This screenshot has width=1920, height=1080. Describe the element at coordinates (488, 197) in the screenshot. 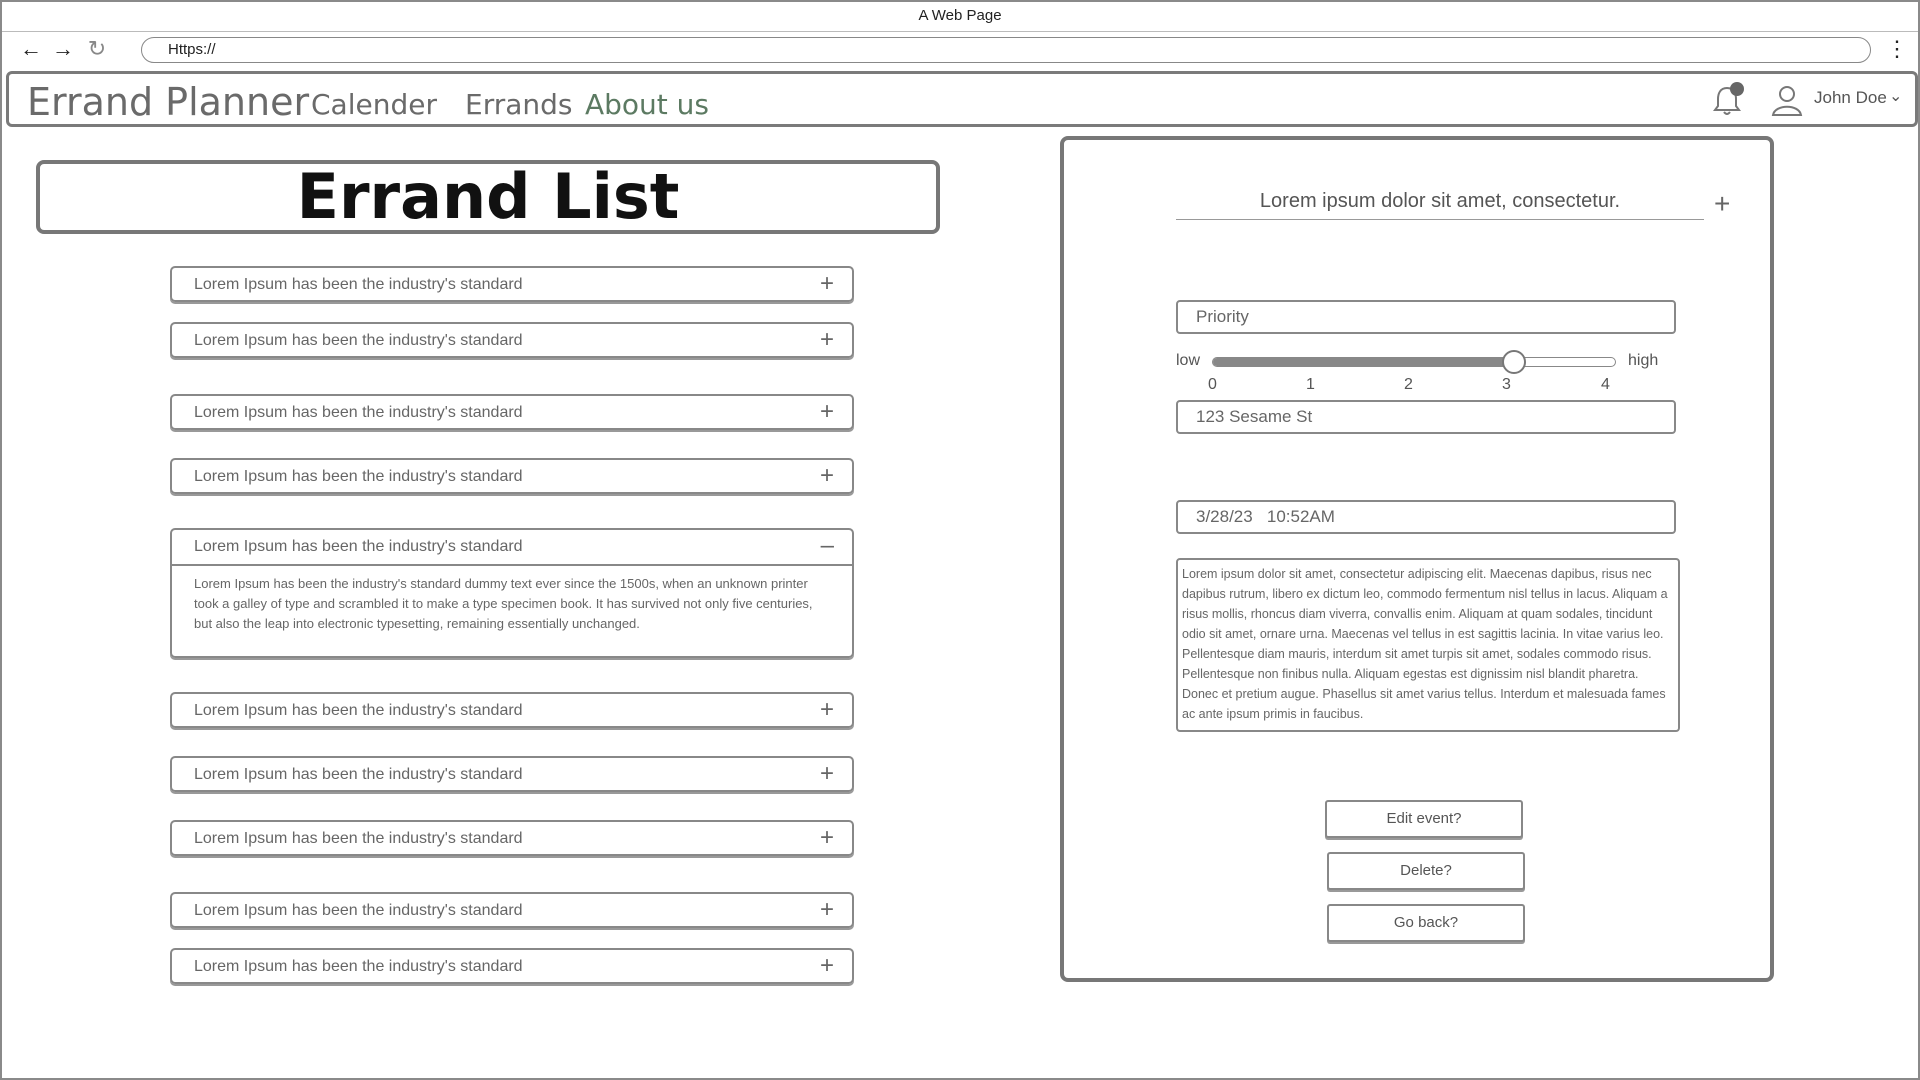

I see `errand-list-title: Errand List` at that location.